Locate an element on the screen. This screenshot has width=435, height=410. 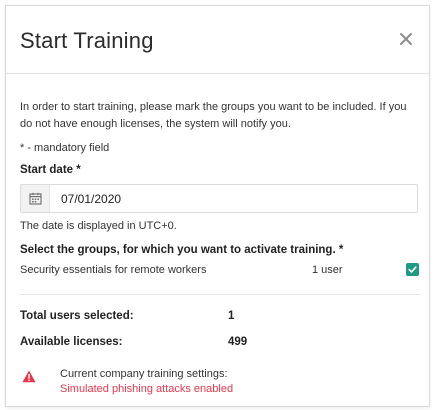
group-user-count: 1 user is located at coordinates (327, 270).